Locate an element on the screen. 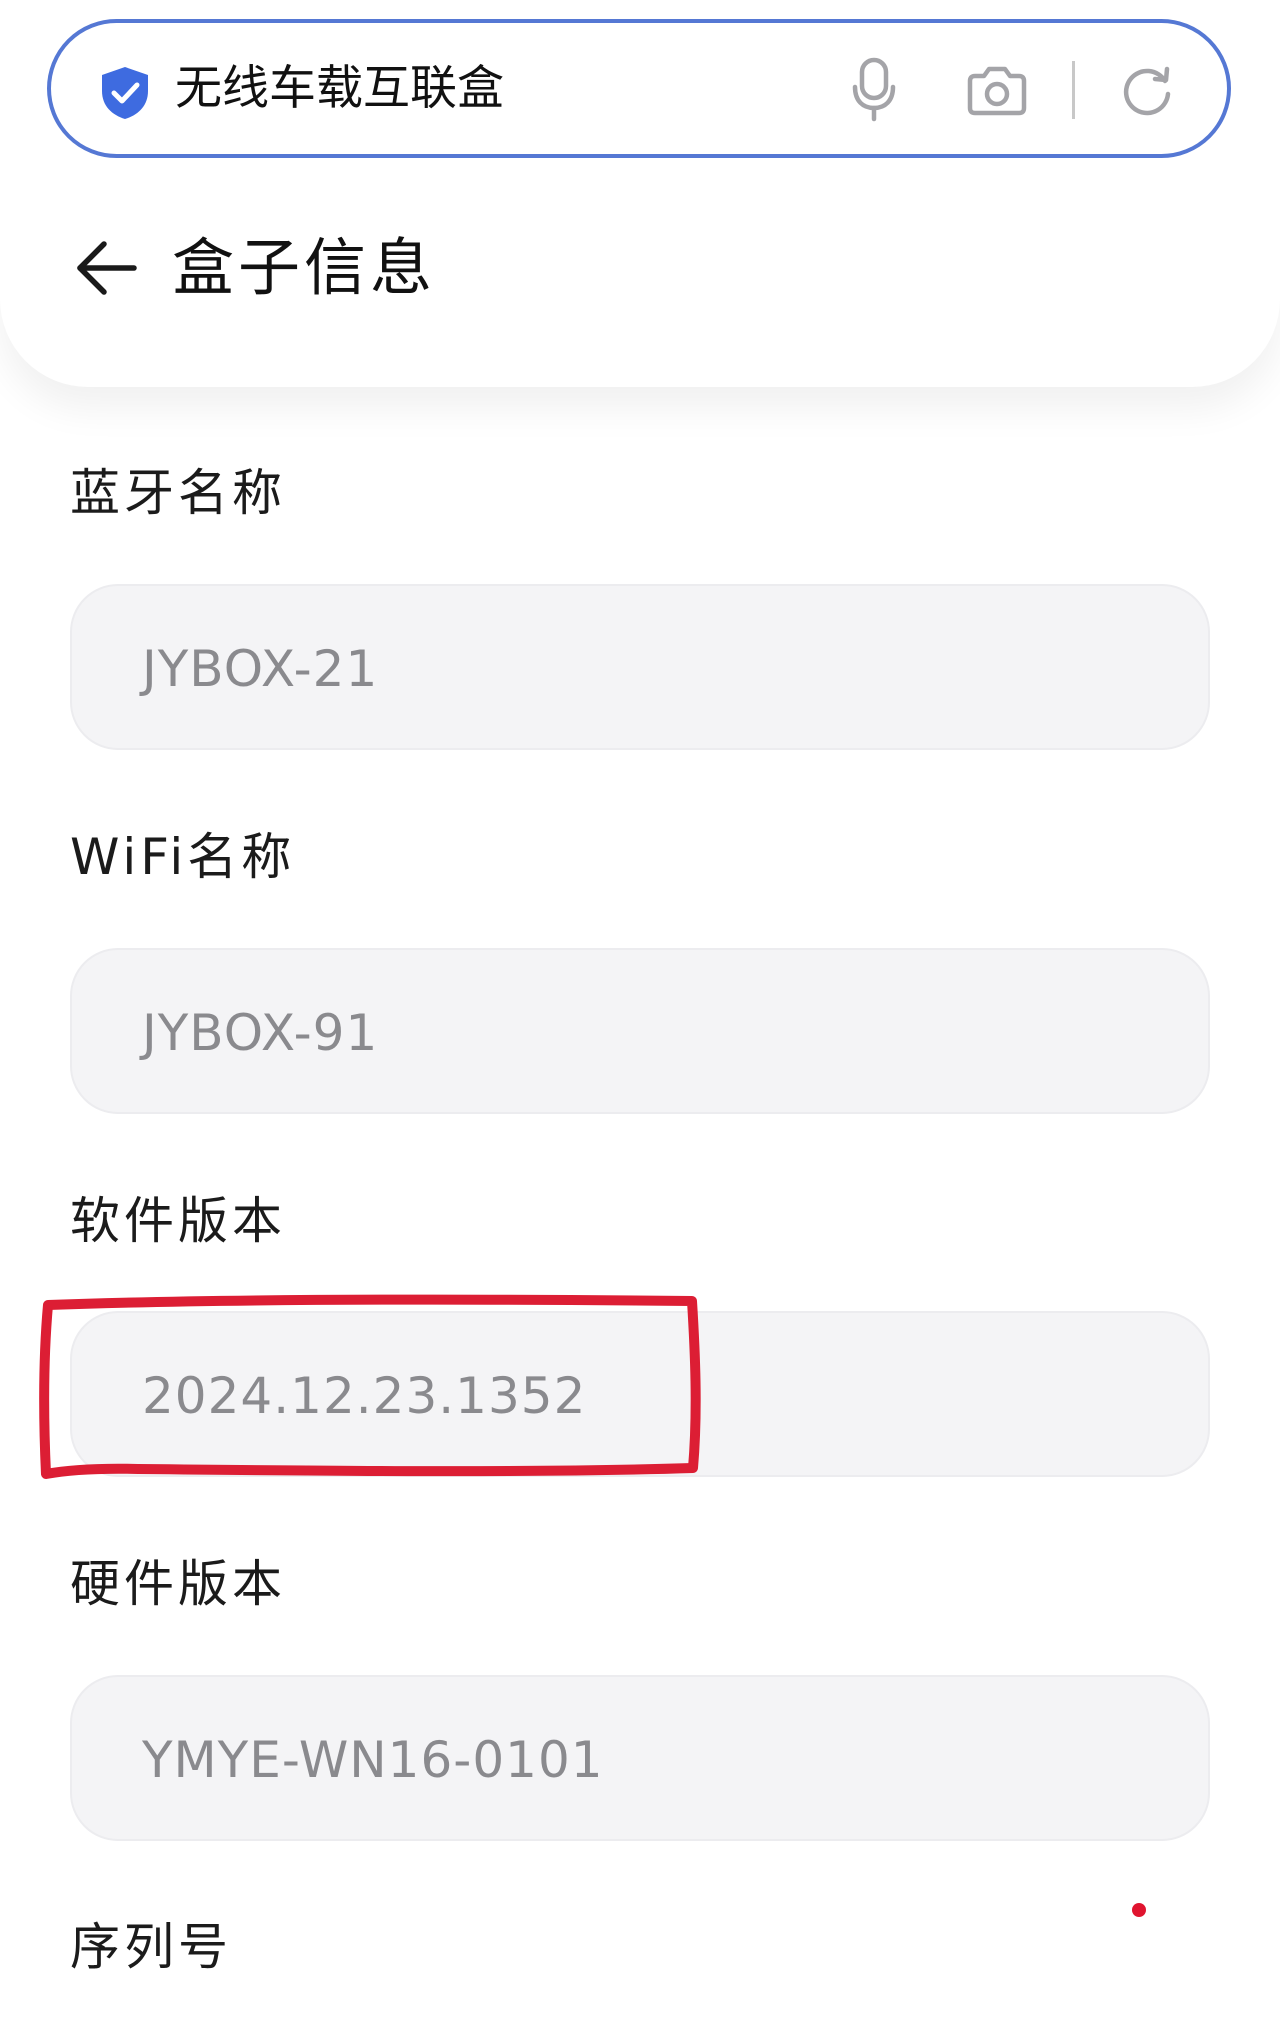 The image size is (1280, 2021). software-version-label: 软件版本 is located at coordinates (178, 1221).